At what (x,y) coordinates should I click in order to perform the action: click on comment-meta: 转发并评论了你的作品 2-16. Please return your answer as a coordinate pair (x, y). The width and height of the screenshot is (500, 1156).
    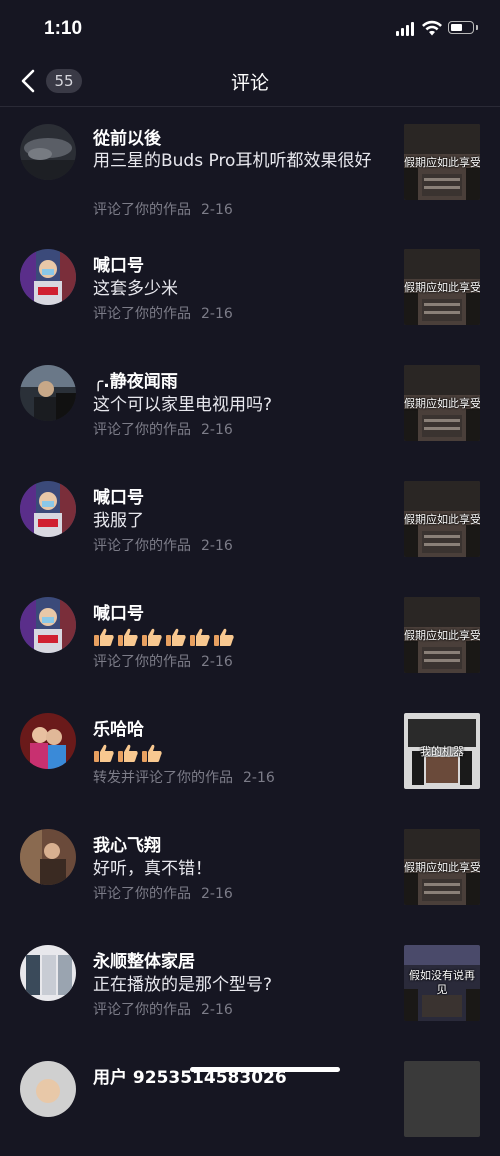
    Looking at the image, I should click on (184, 777).